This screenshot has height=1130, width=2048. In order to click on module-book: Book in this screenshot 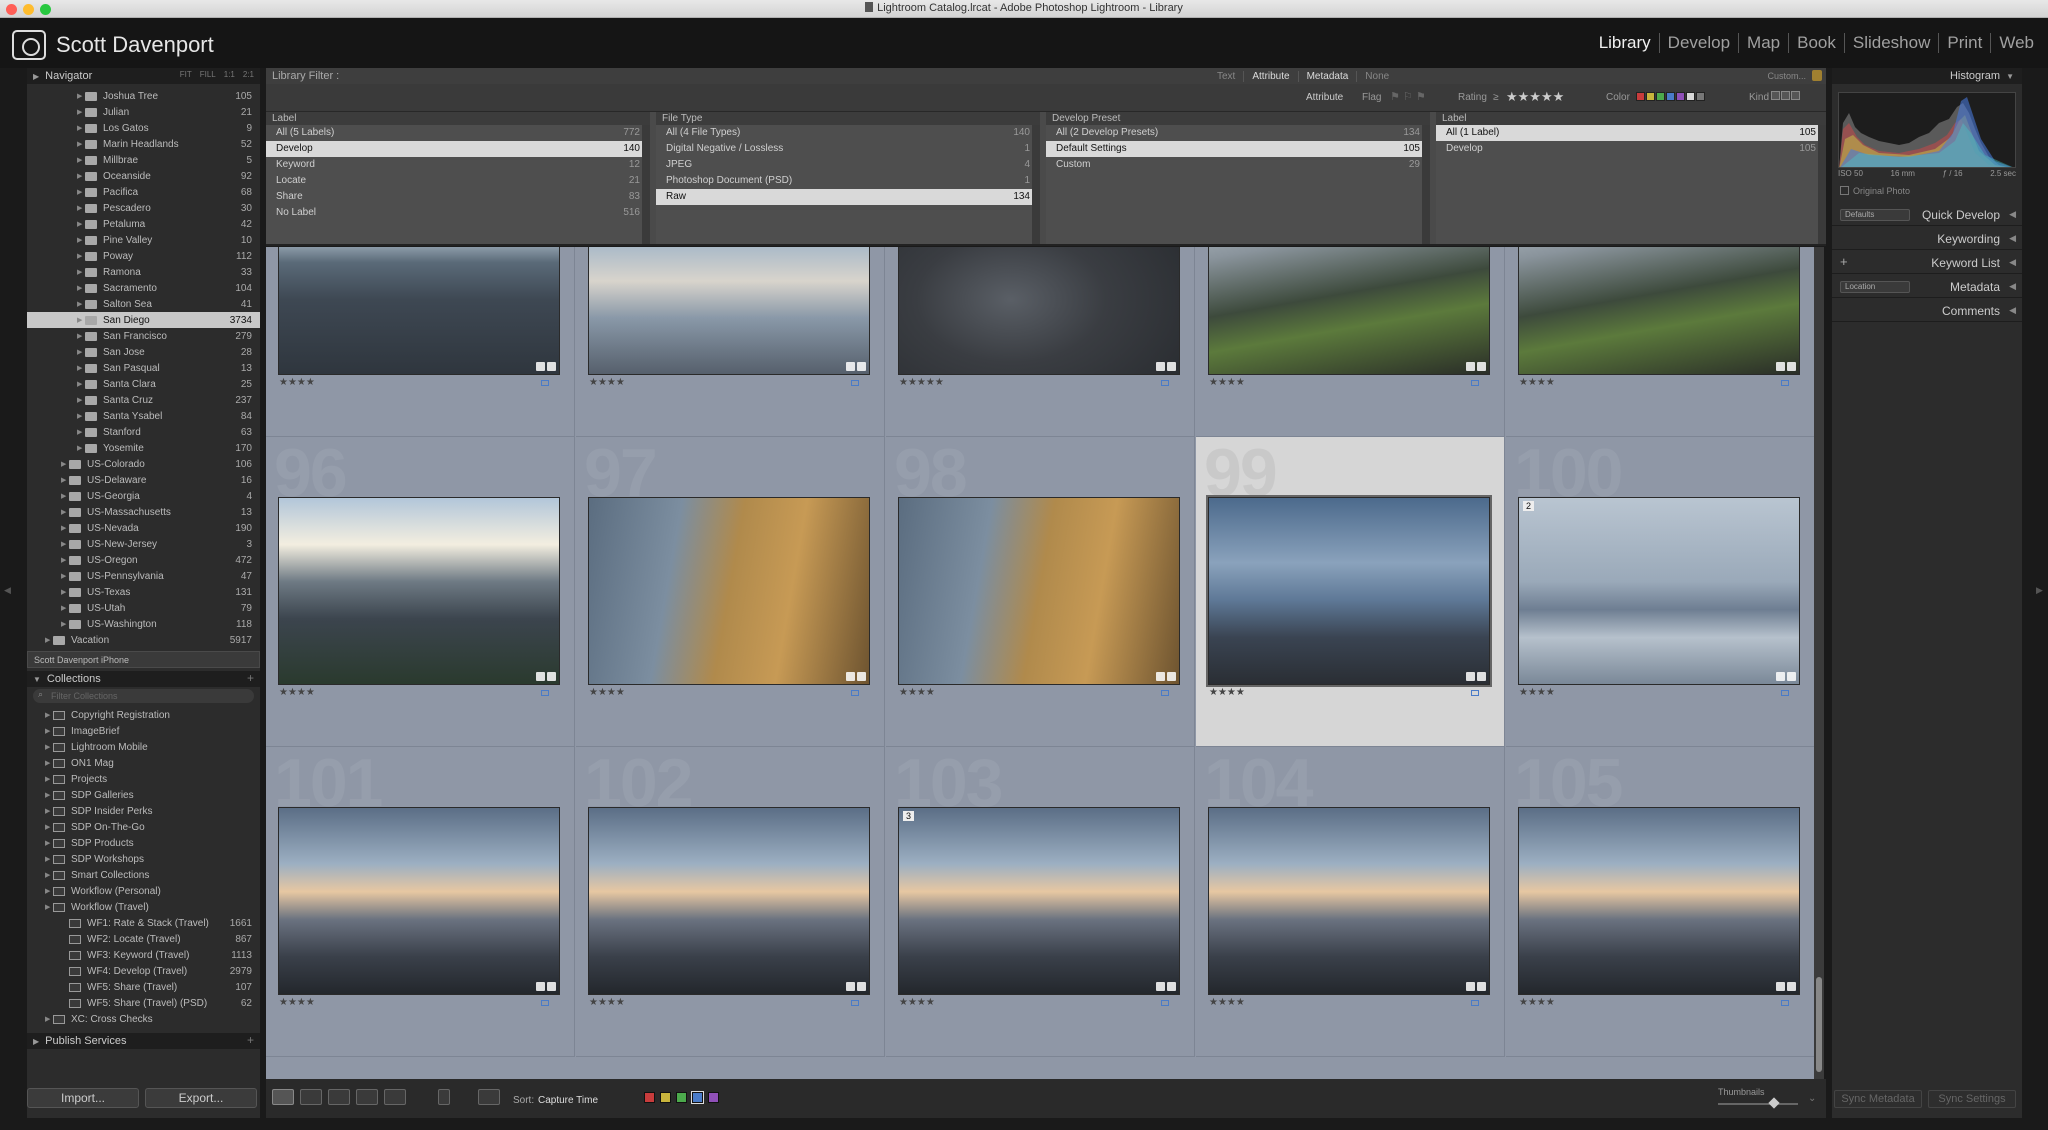, I will do `click(1816, 43)`.